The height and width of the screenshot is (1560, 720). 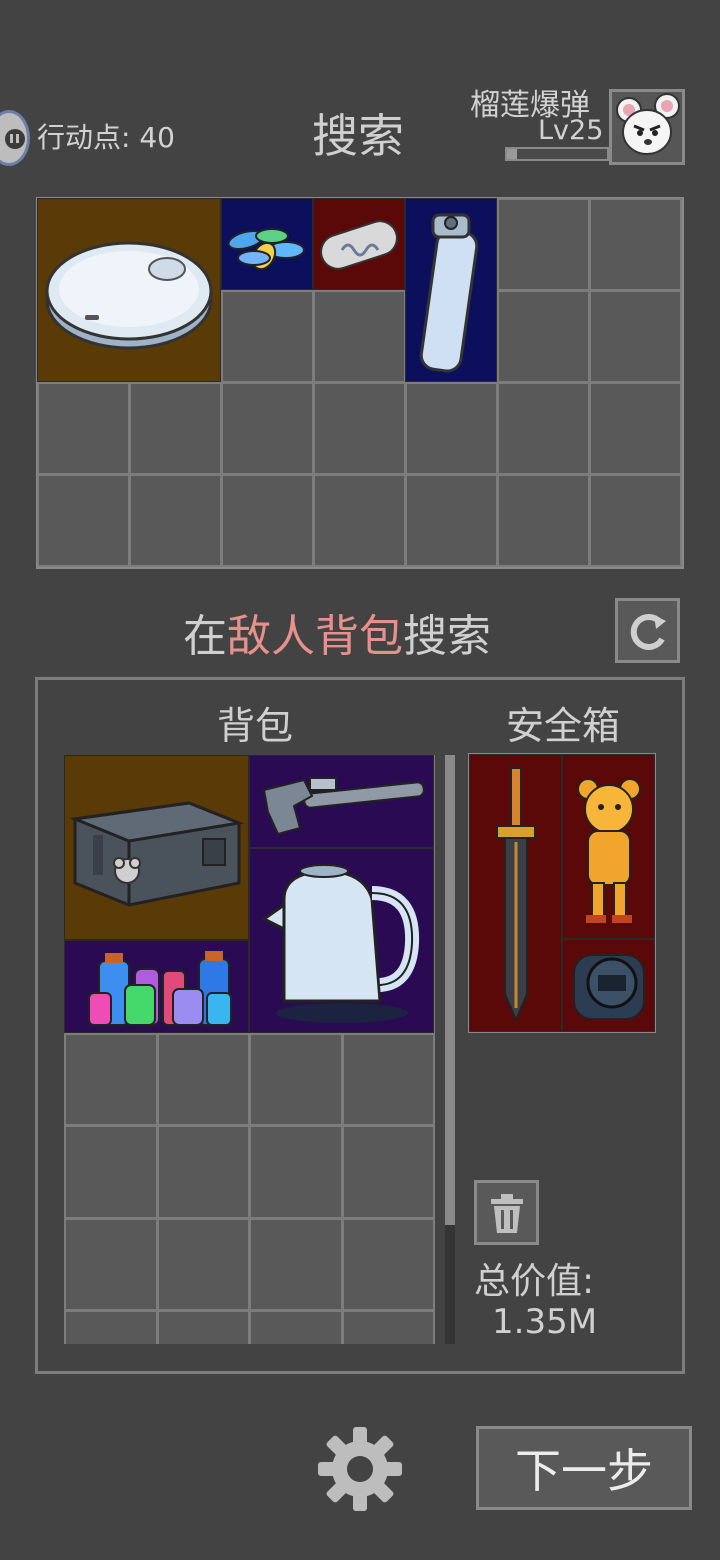 What do you see at coordinates (341, 940) in the screenshot?
I see `backpack-item-electric-kettle` at bounding box center [341, 940].